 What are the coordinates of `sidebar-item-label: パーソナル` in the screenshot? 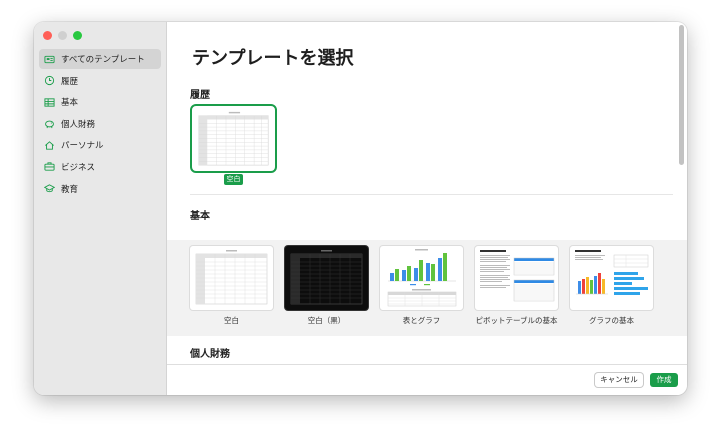 It's located at (82, 146).